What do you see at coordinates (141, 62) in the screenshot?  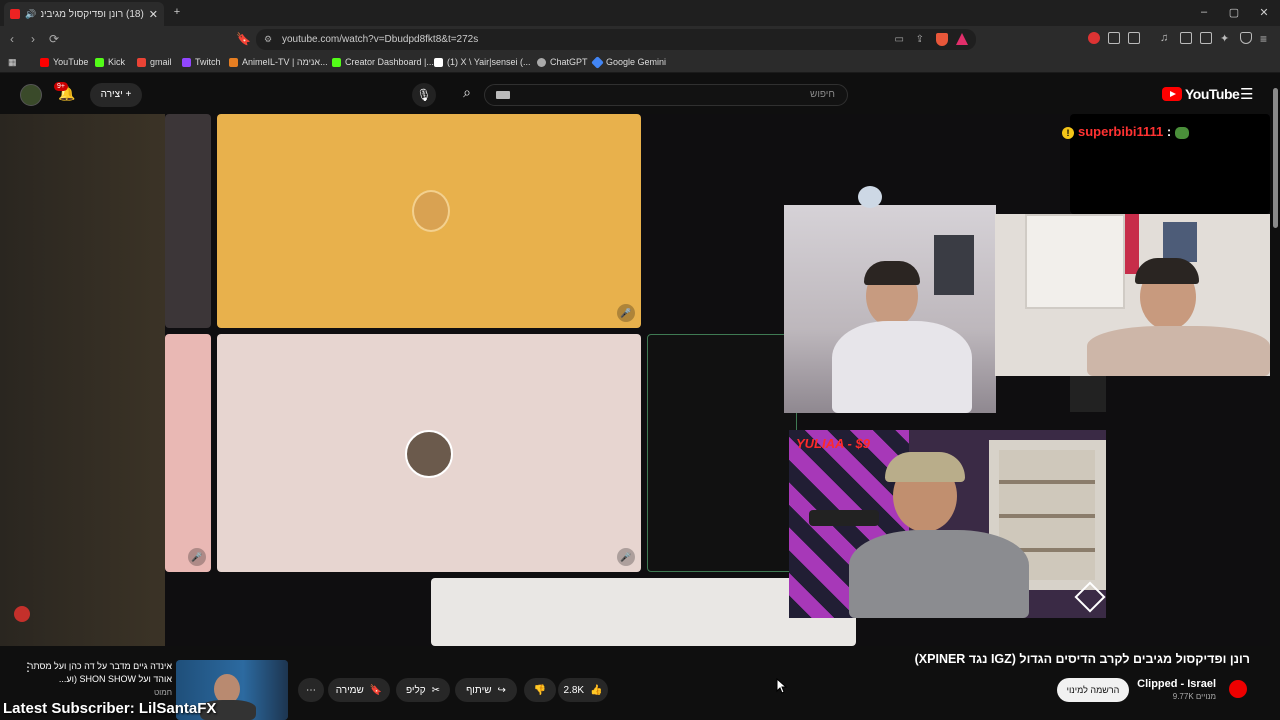 I see `gmail-icon` at bounding box center [141, 62].